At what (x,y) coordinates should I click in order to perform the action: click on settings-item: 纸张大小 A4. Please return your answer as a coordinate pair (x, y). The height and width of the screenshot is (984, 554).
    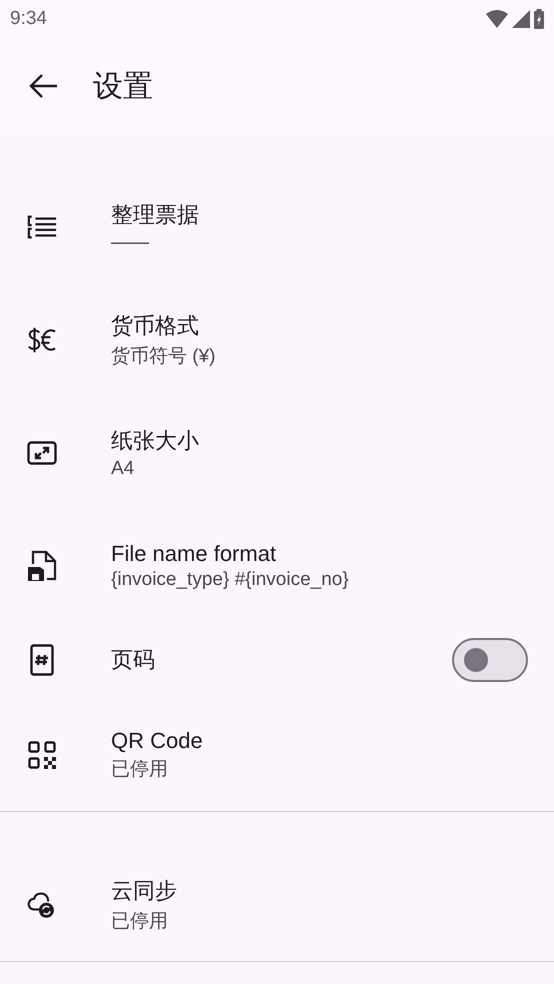
    Looking at the image, I should click on (277, 452).